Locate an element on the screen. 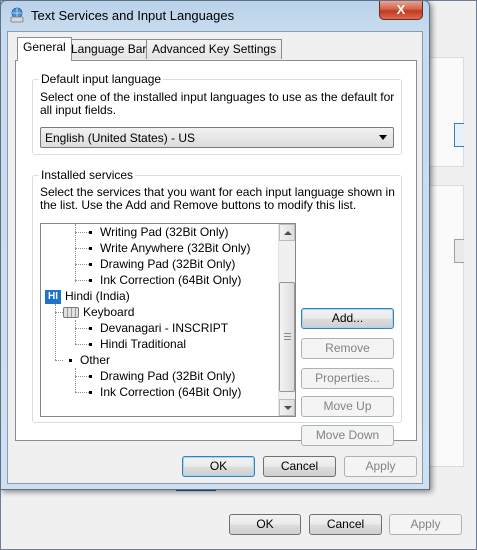  cancel-button: Cancel is located at coordinates (299, 466).